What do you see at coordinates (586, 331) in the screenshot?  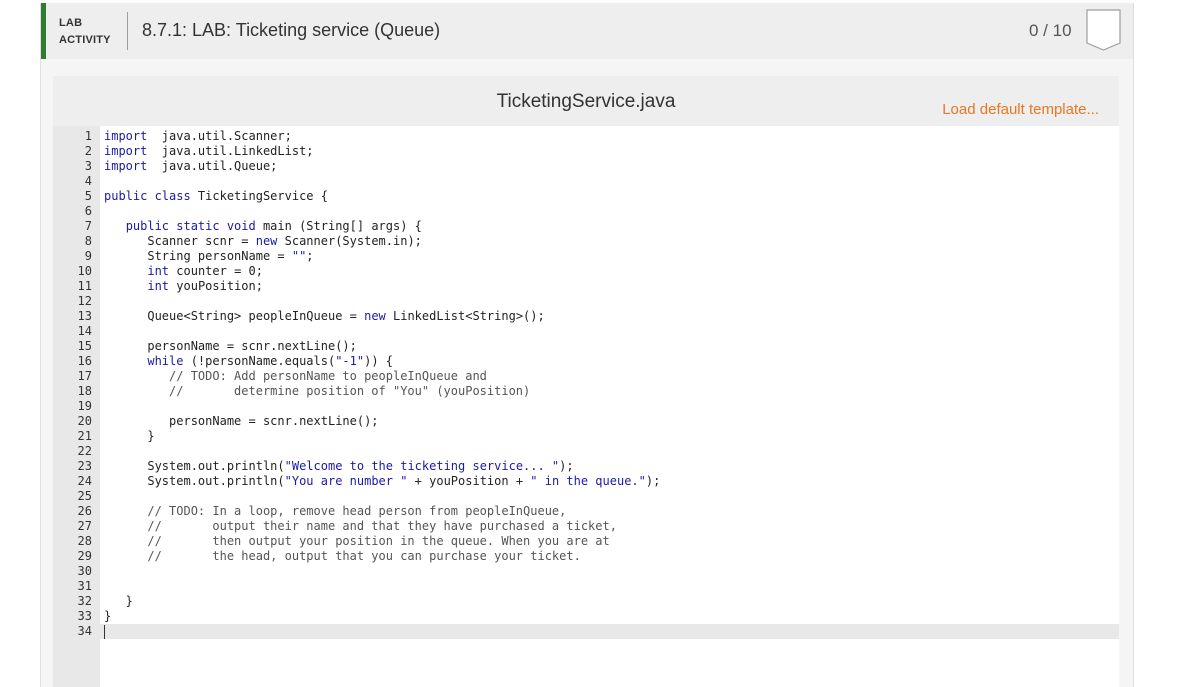 I see `code-line: 14` at bounding box center [586, 331].